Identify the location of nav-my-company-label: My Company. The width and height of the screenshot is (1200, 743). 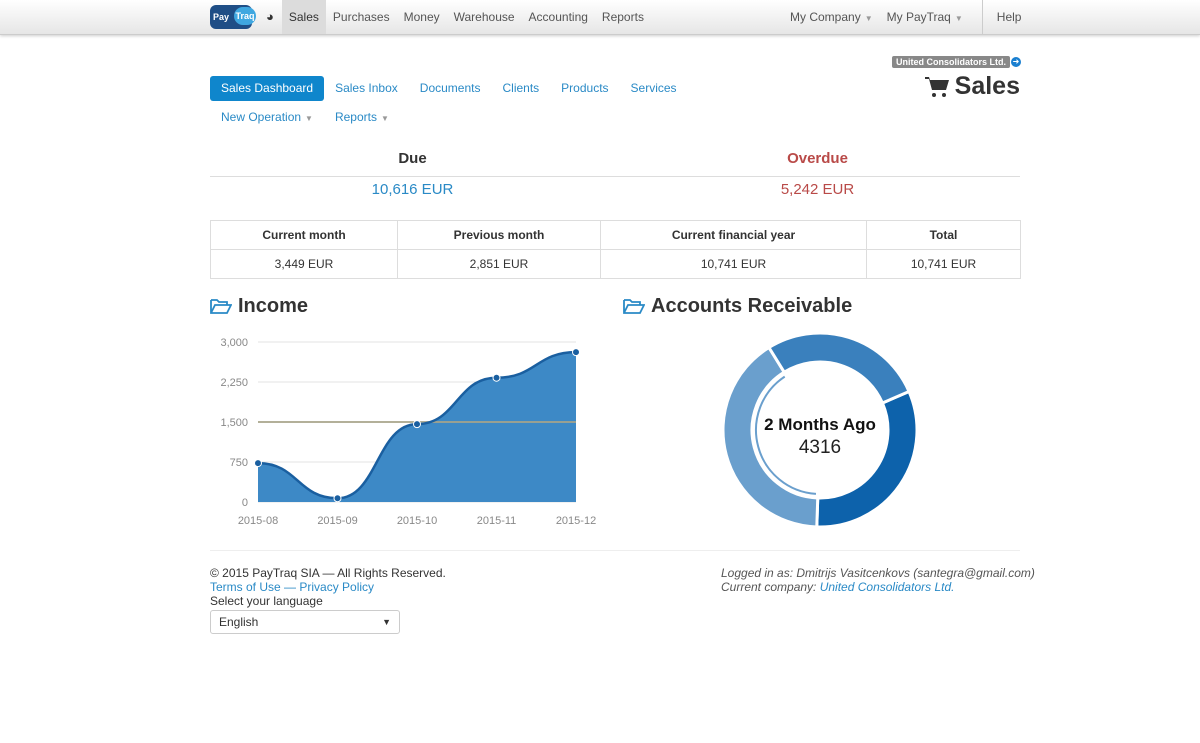
(825, 17).